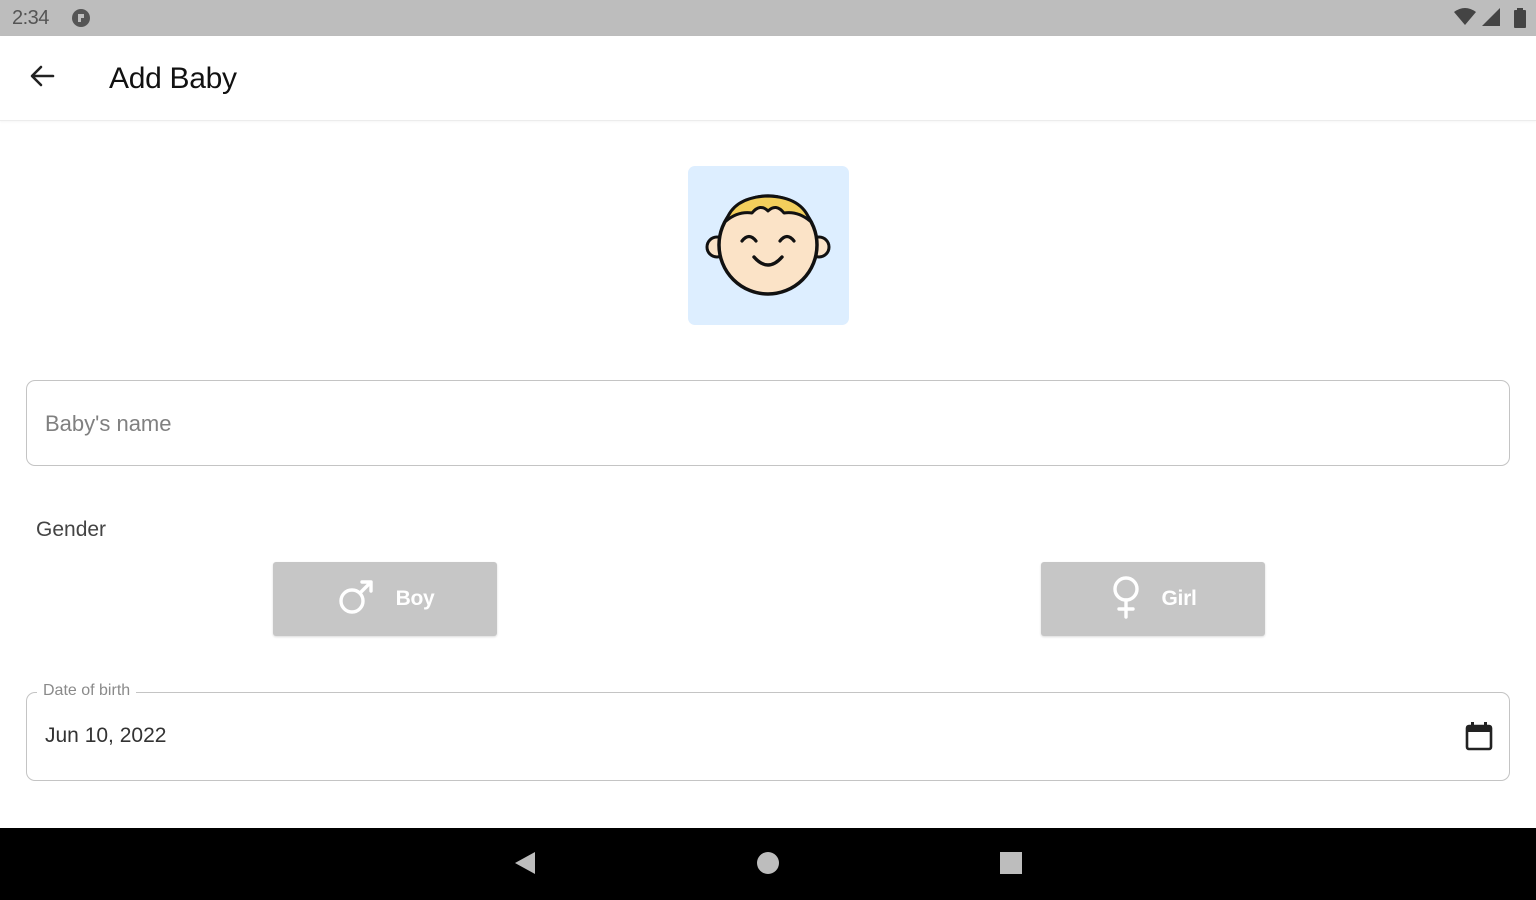 The height and width of the screenshot is (900, 1536). I want to click on date-of-birth-value: Jun 10, 2022, so click(106, 735).